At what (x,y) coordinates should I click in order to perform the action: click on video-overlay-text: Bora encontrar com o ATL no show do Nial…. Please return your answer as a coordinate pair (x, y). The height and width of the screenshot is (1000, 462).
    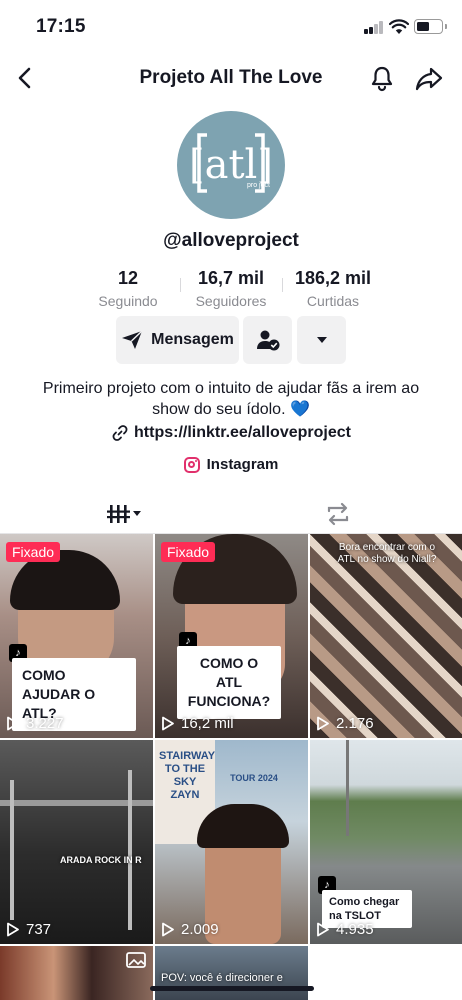
    Looking at the image, I should click on (387, 553).